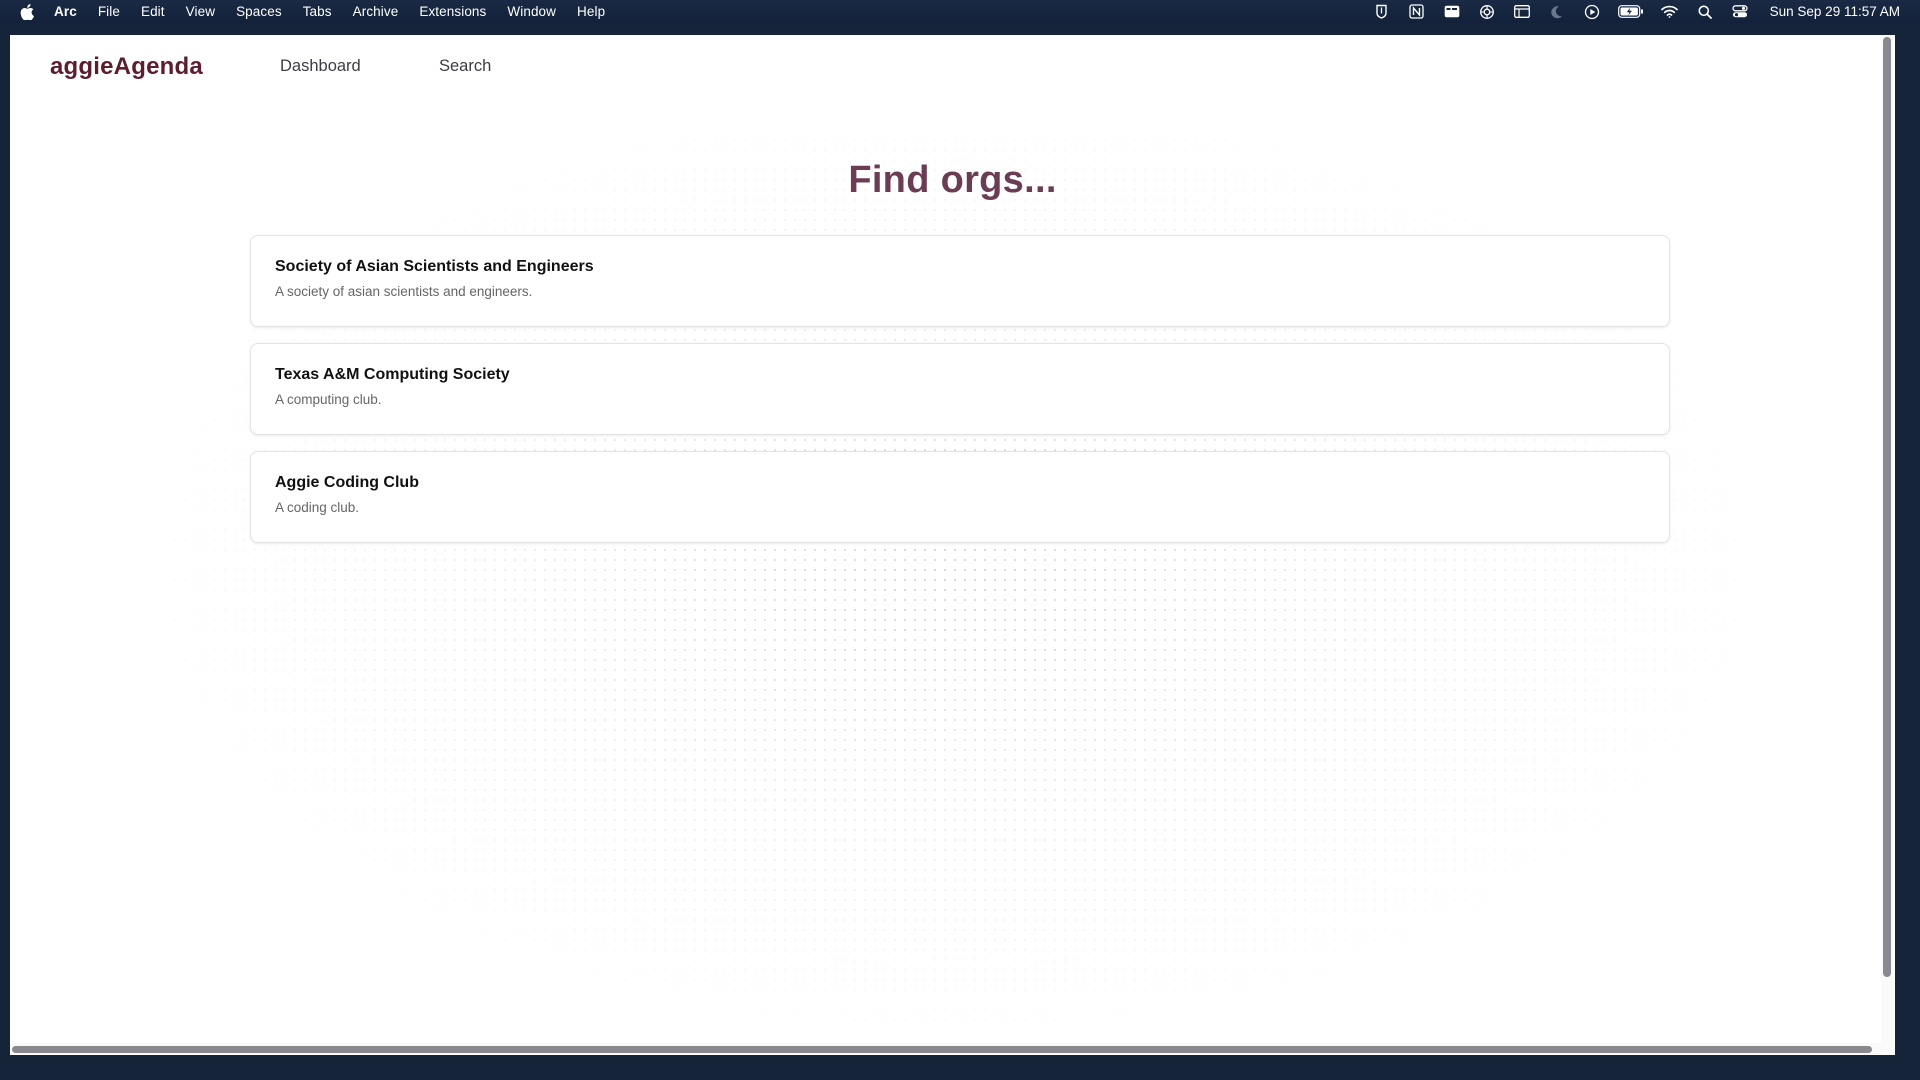 The width and height of the screenshot is (1920, 1080). I want to click on org-description: A computing club., so click(328, 399).